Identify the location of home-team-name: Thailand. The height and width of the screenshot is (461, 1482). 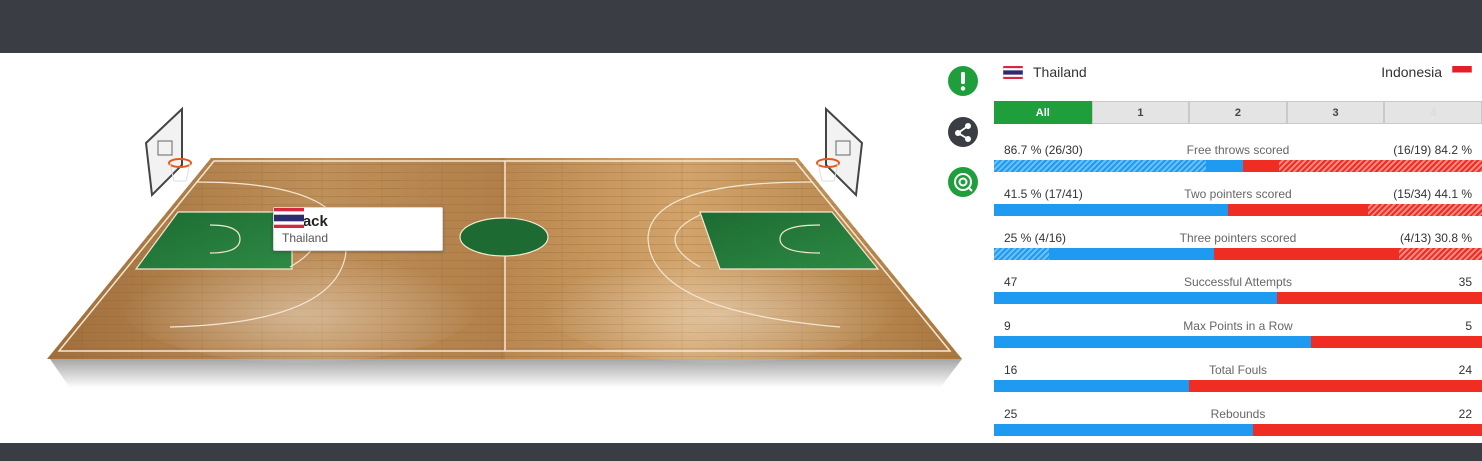
(1060, 72).